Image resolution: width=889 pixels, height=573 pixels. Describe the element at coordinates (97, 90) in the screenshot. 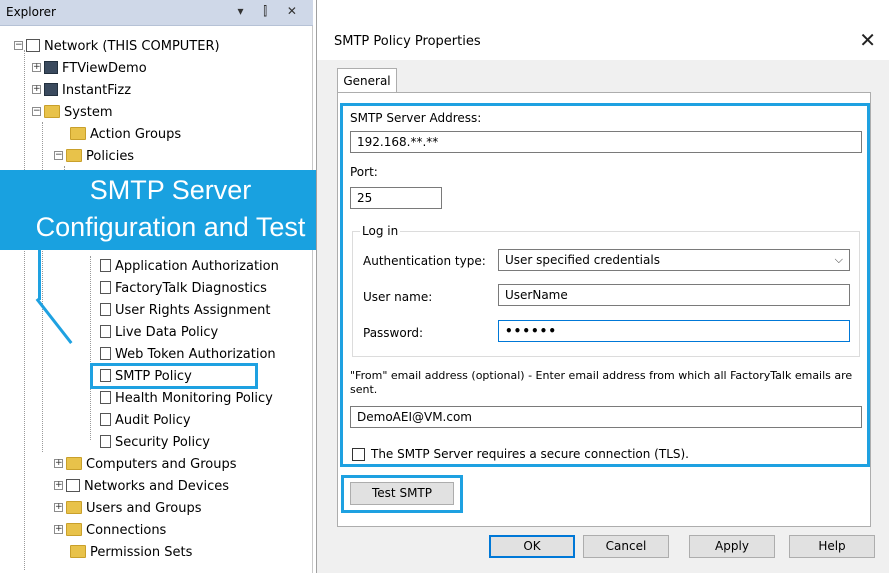

I see `tree-item-label: InstantFizz` at that location.